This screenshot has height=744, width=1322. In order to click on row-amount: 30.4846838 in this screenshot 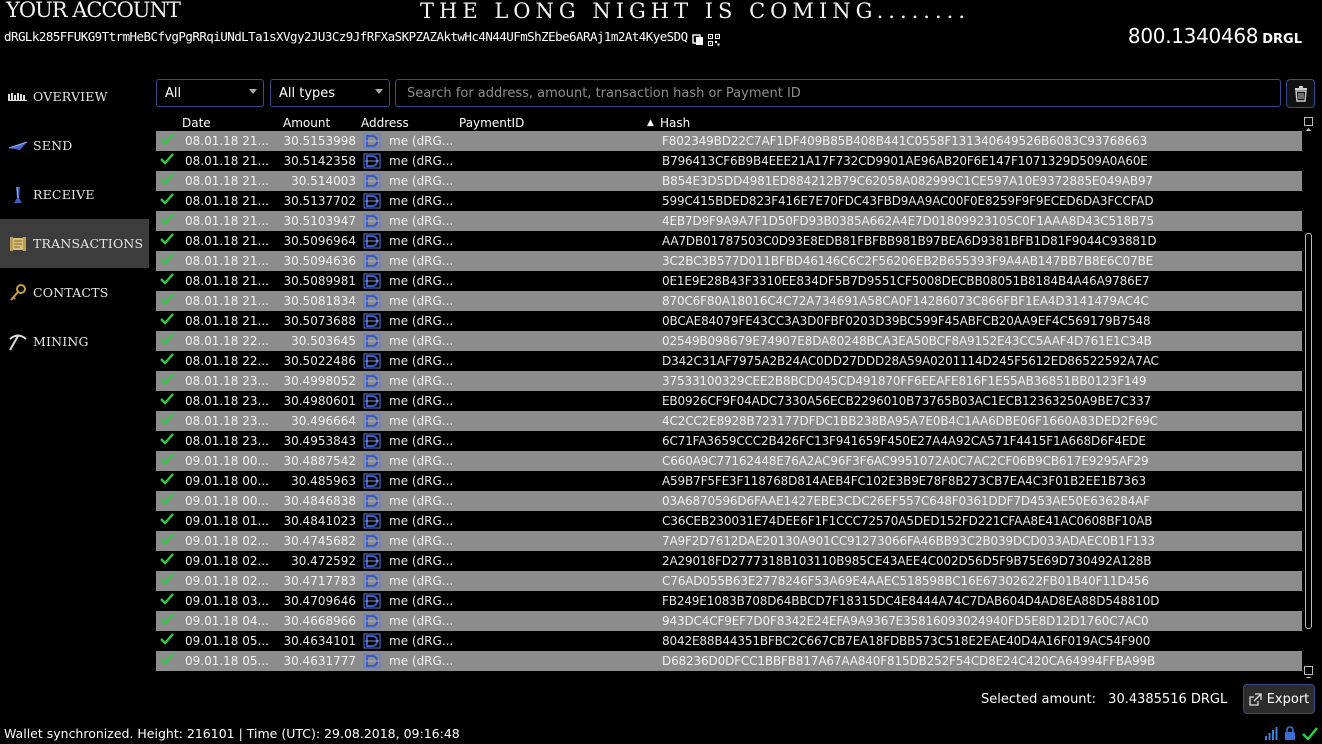, I will do `click(319, 501)`.